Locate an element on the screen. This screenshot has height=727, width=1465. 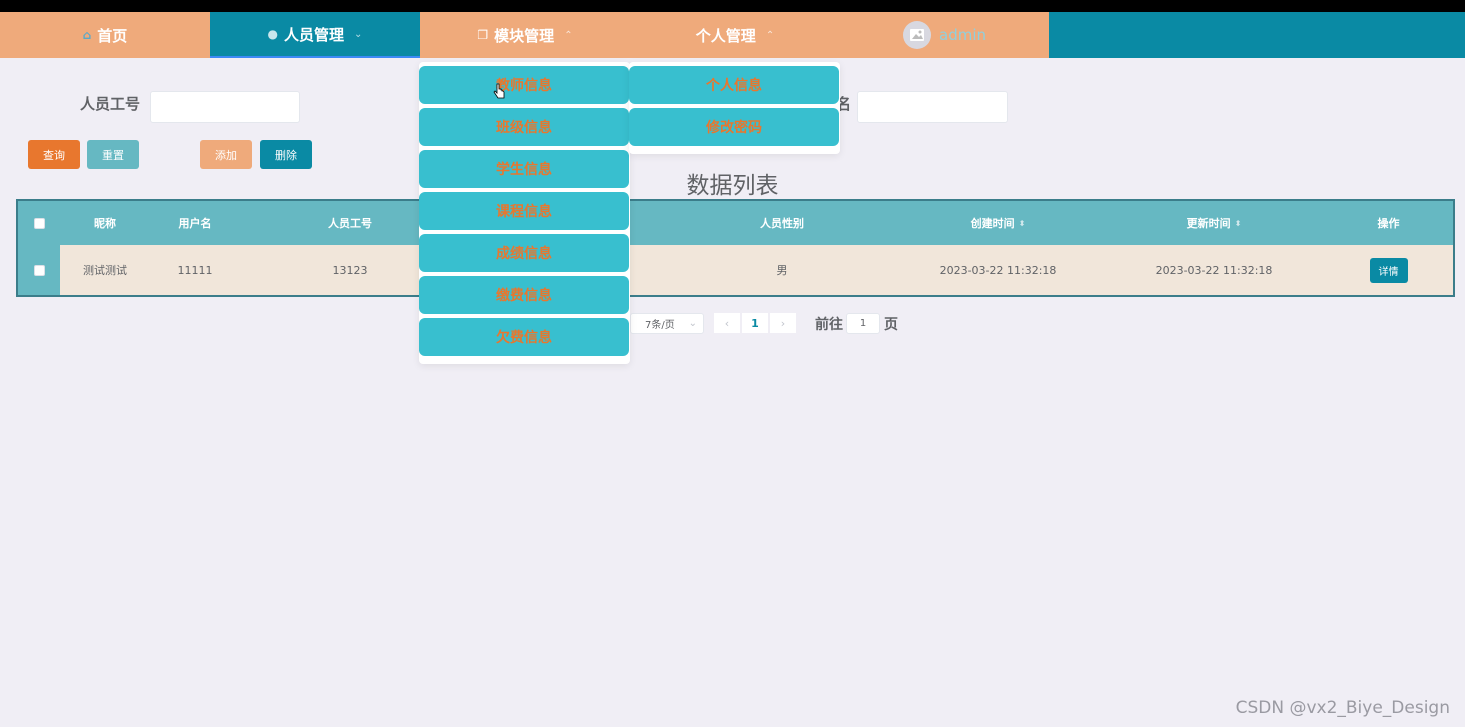
nav-personal: 个人管理 ⌃ is located at coordinates (735, 35).